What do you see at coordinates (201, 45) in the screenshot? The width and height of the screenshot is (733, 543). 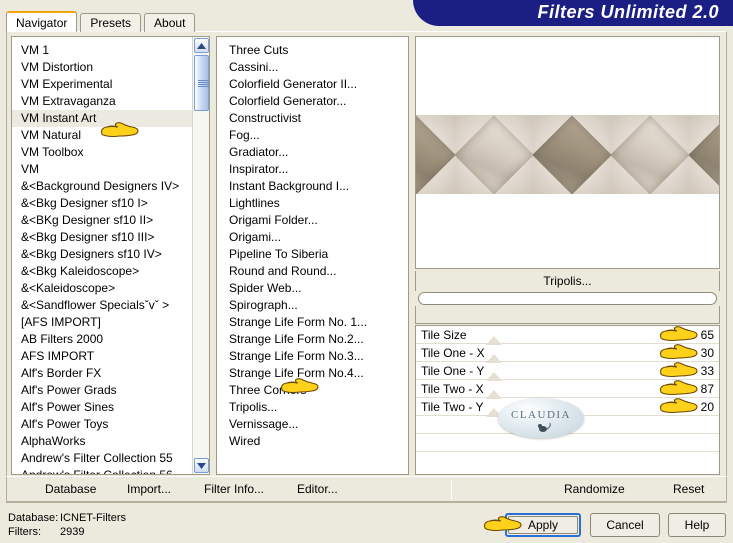 I see `scroll-up-icon` at bounding box center [201, 45].